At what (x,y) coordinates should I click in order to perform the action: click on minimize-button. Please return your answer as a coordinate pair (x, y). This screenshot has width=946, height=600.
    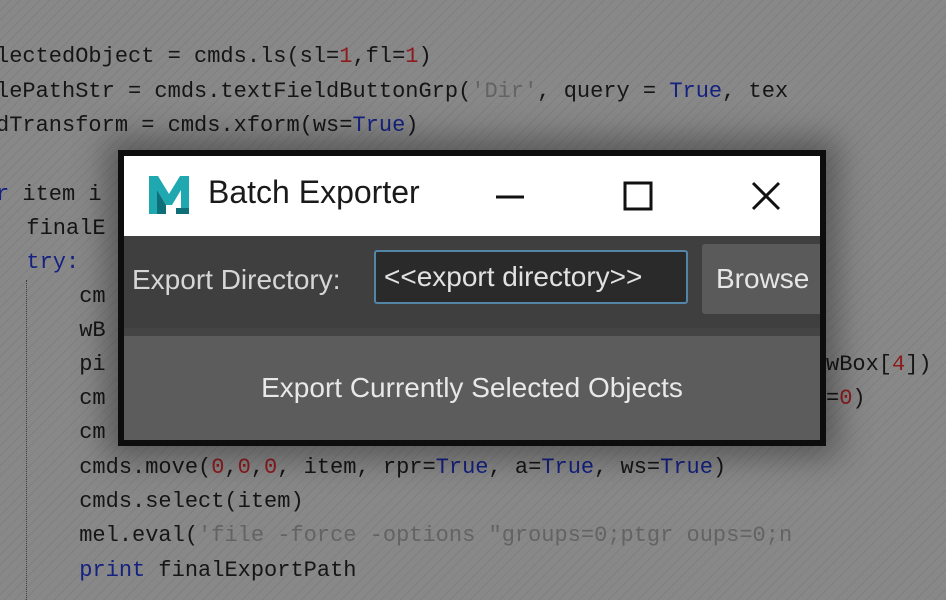
    Looking at the image, I should click on (510, 196).